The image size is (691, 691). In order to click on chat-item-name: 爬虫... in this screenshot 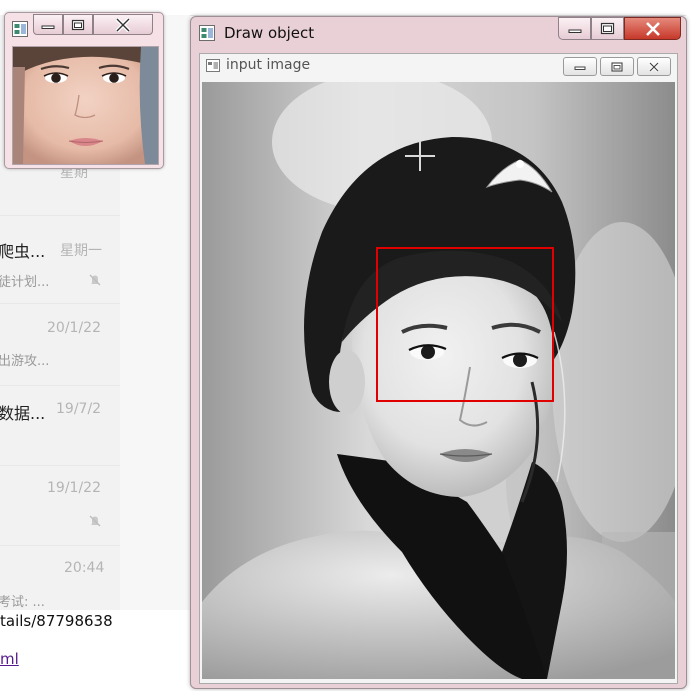, I will do `click(23, 251)`.